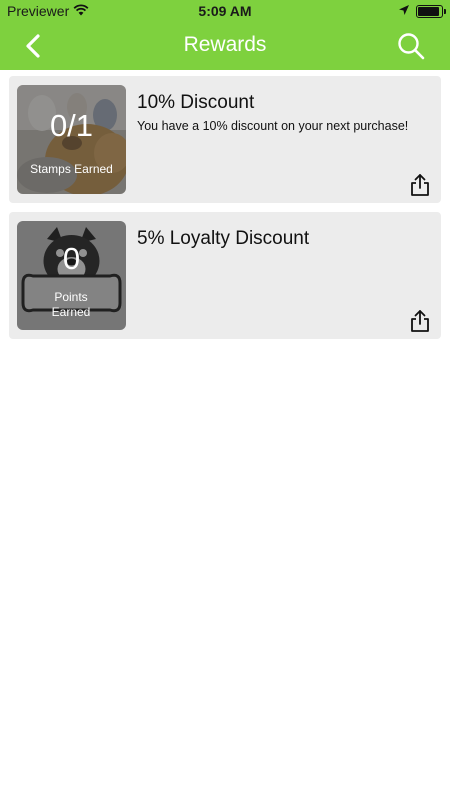  What do you see at coordinates (223, 238) in the screenshot?
I see `reward-name: 5% Loyalty Discount` at bounding box center [223, 238].